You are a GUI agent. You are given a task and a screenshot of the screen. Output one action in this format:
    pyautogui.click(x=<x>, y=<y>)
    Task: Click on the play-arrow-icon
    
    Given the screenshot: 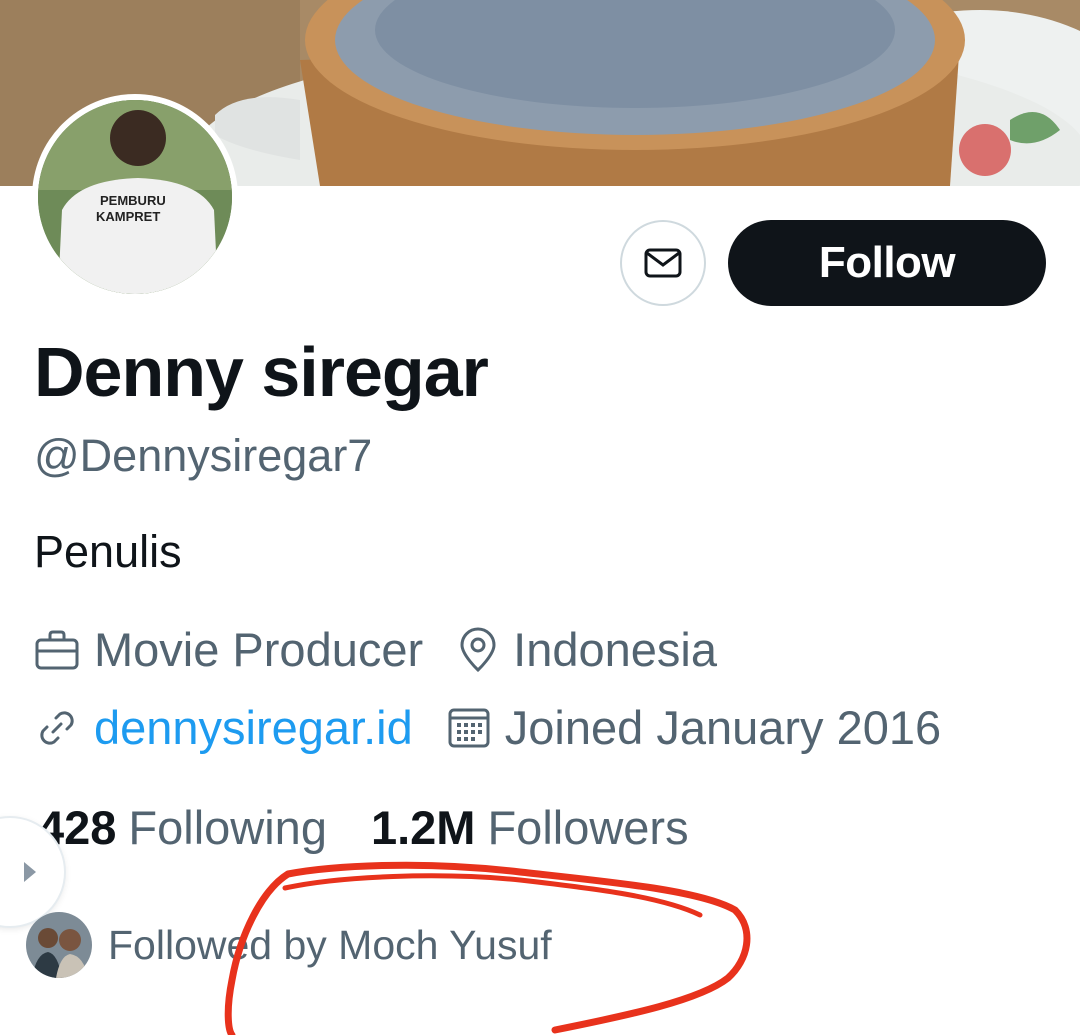 What is the action you would take?
    pyautogui.click(x=30, y=872)
    